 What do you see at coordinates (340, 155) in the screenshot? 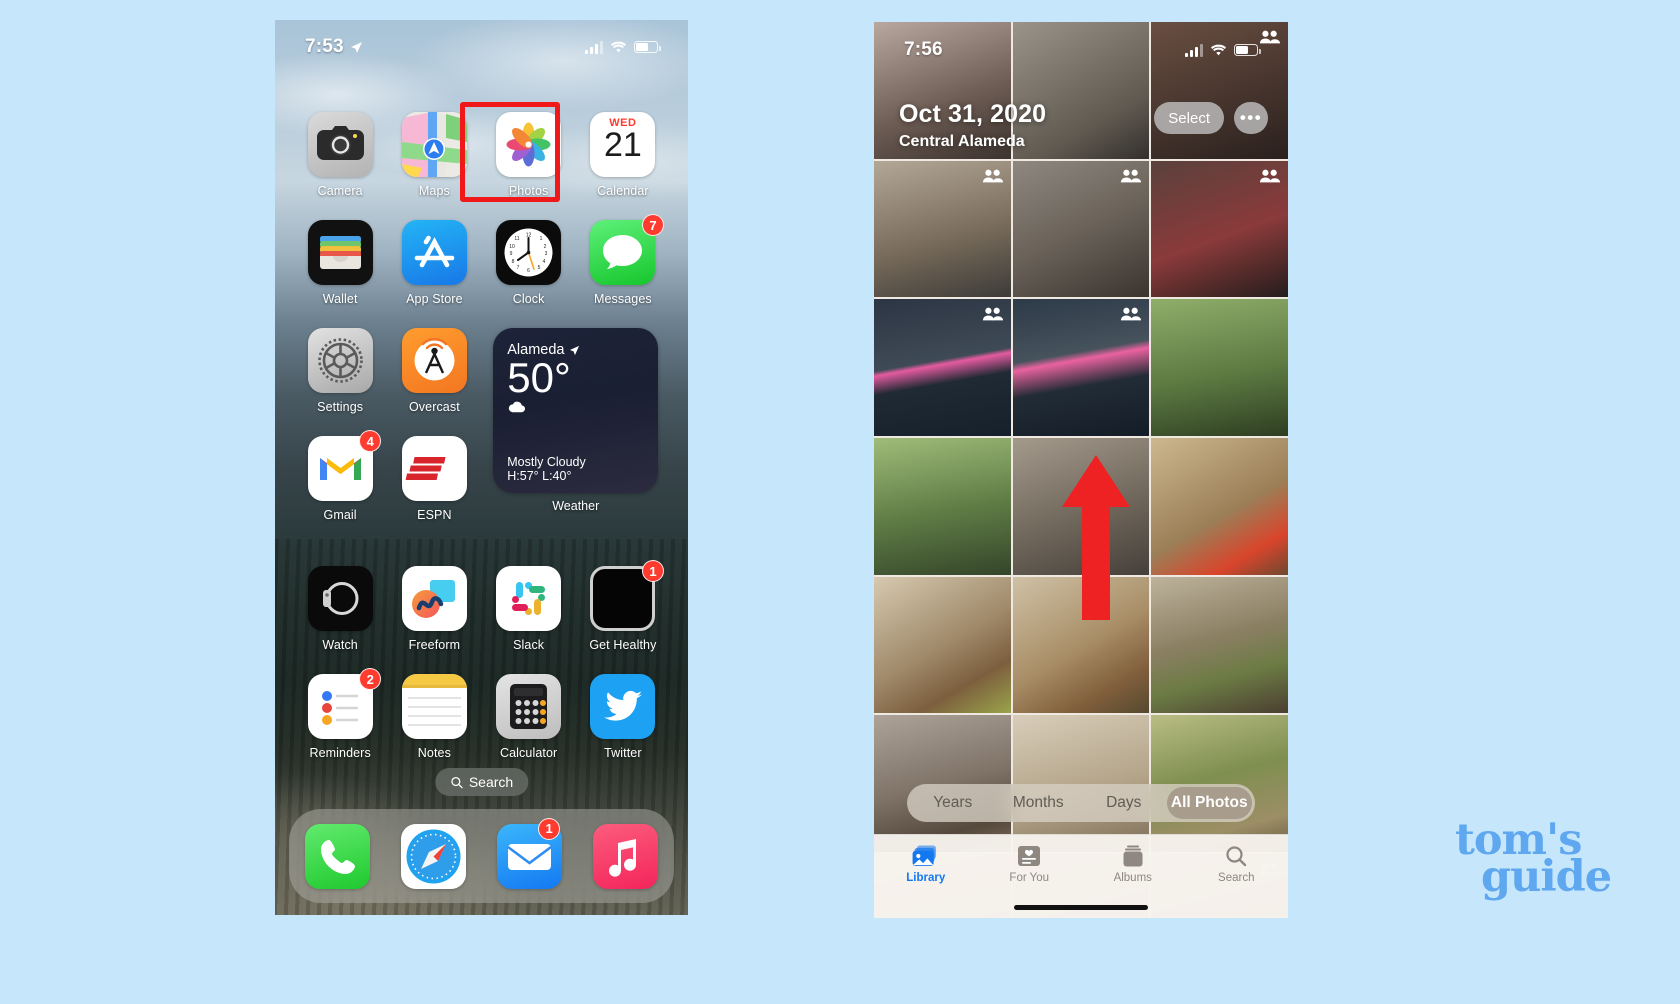
I see `app-camera: Camera` at bounding box center [340, 155].